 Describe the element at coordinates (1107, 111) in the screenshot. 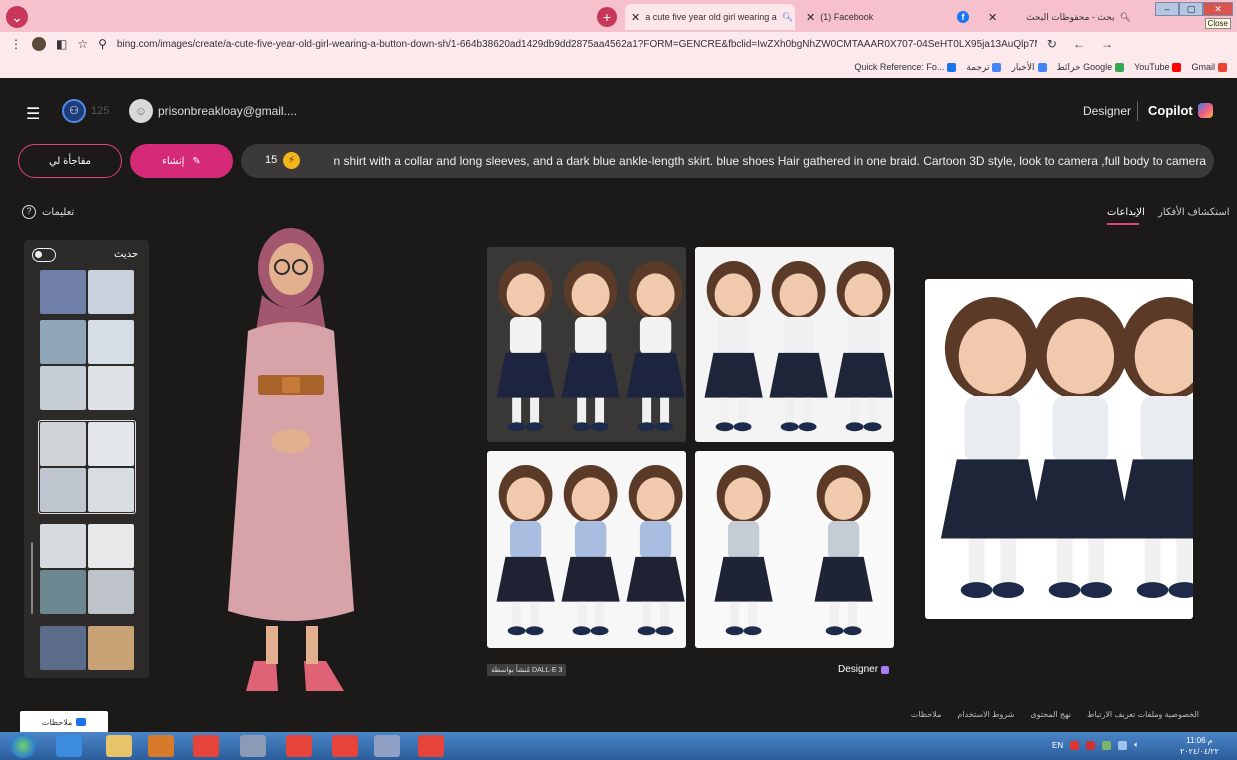

I see `designer-link: Designer` at that location.